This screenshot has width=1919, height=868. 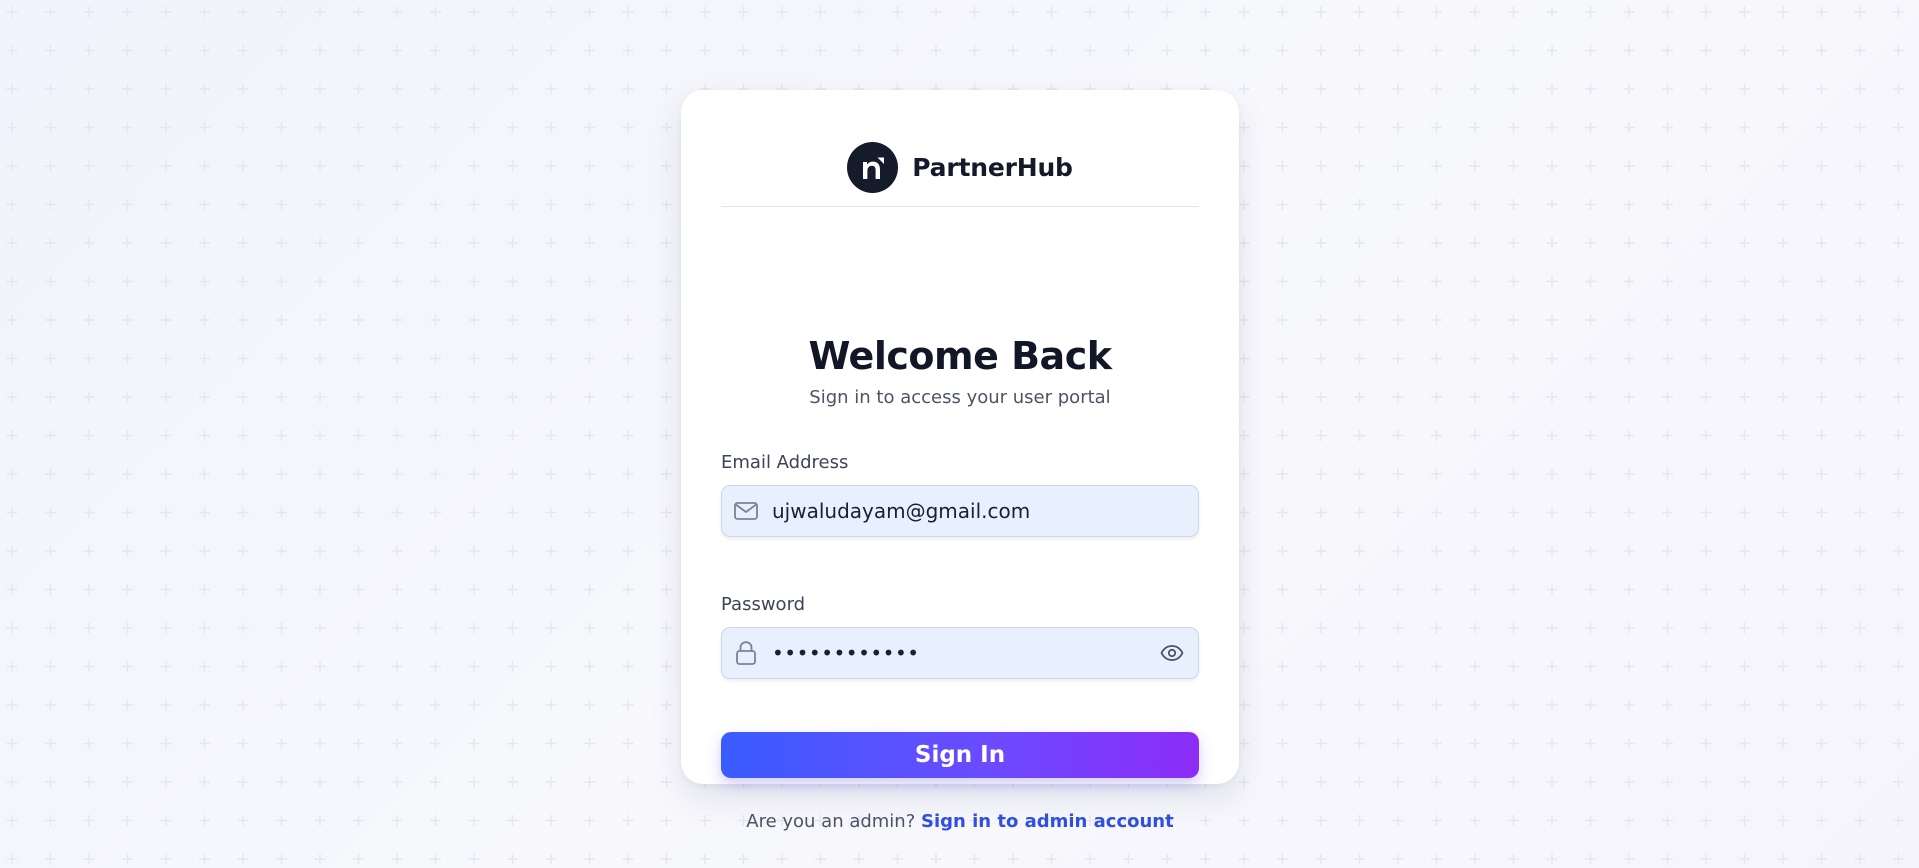 I want to click on brand-logo, so click(x=873, y=167).